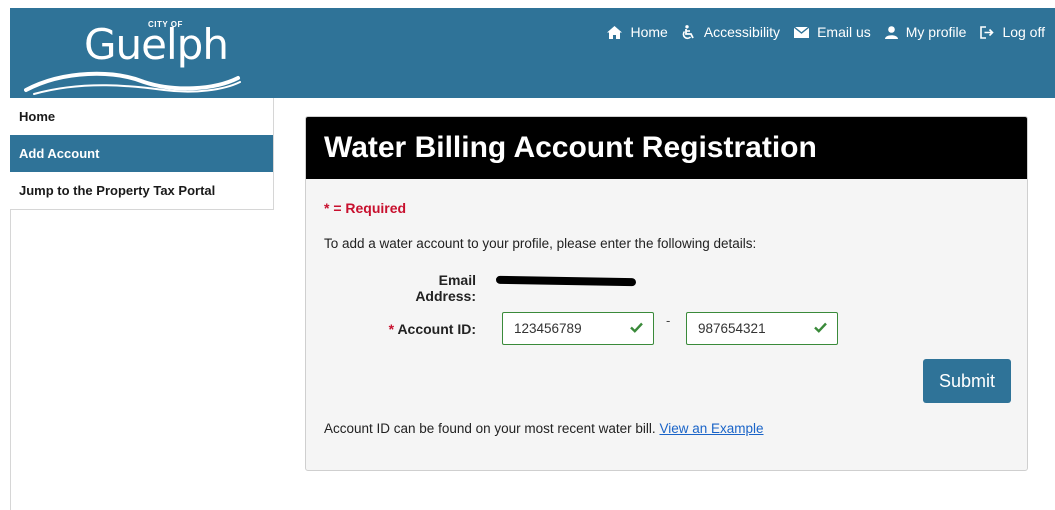 This screenshot has width=1055, height=510. Describe the element at coordinates (132, 83) in the screenshot. I see `logo-swoosh-icon` at that location.